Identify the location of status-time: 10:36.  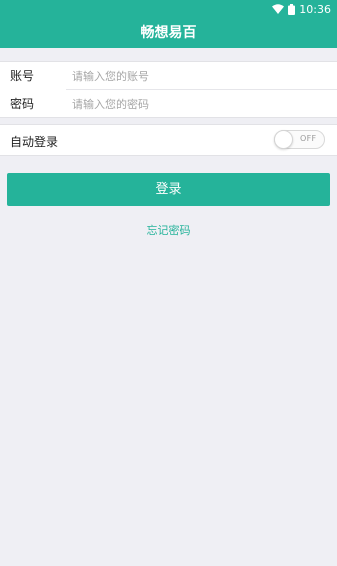
(315, 9).